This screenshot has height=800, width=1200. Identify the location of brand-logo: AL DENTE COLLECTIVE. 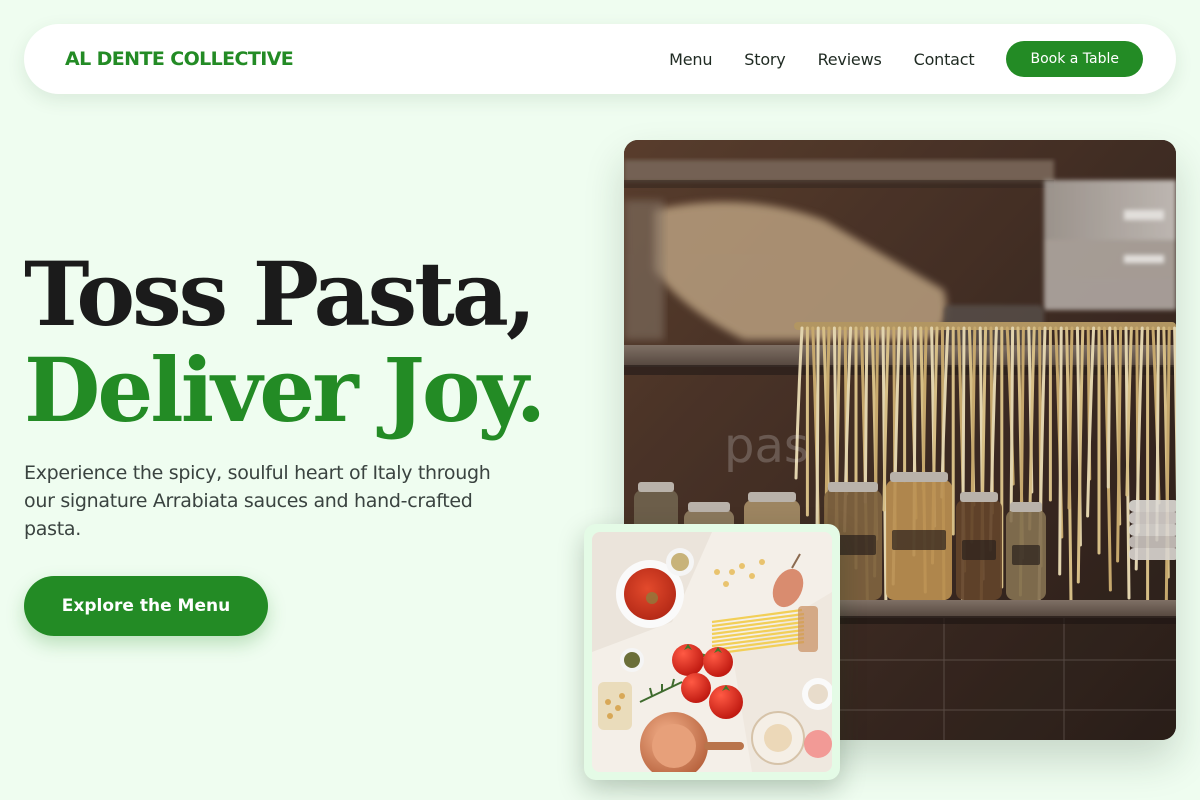
(179, 59).